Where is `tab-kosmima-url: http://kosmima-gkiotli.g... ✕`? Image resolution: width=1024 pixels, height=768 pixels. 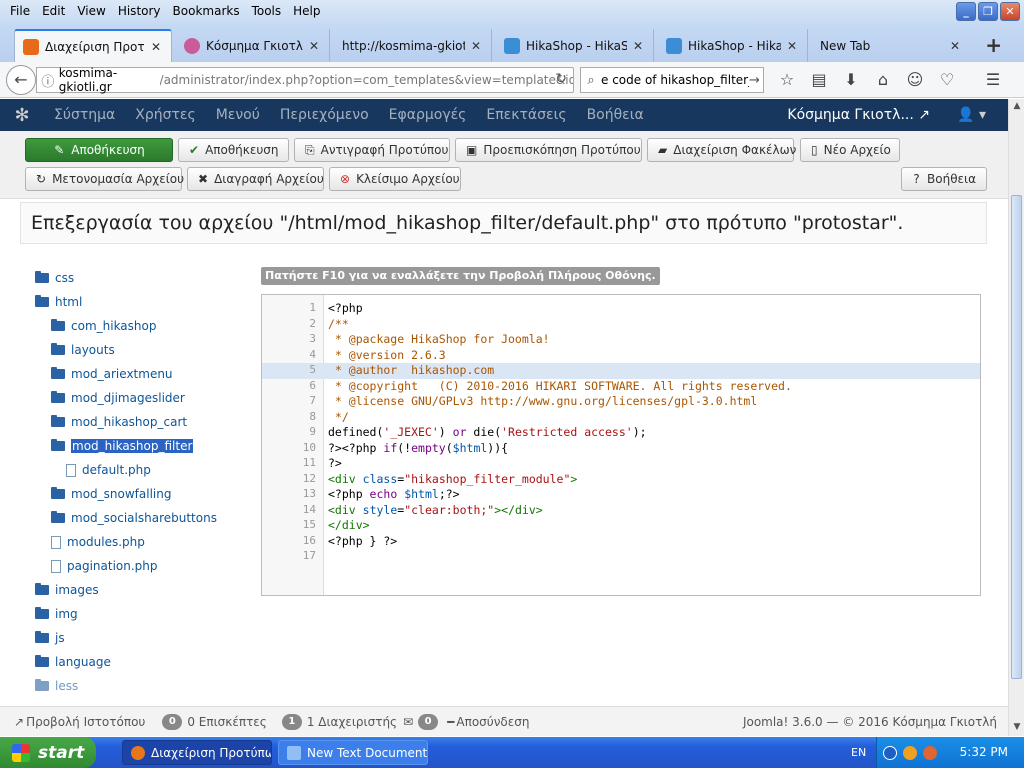 tab-kosmima-url: http://kosmima-gkiotli.g... ✕ is located at coordinates (413, 45).